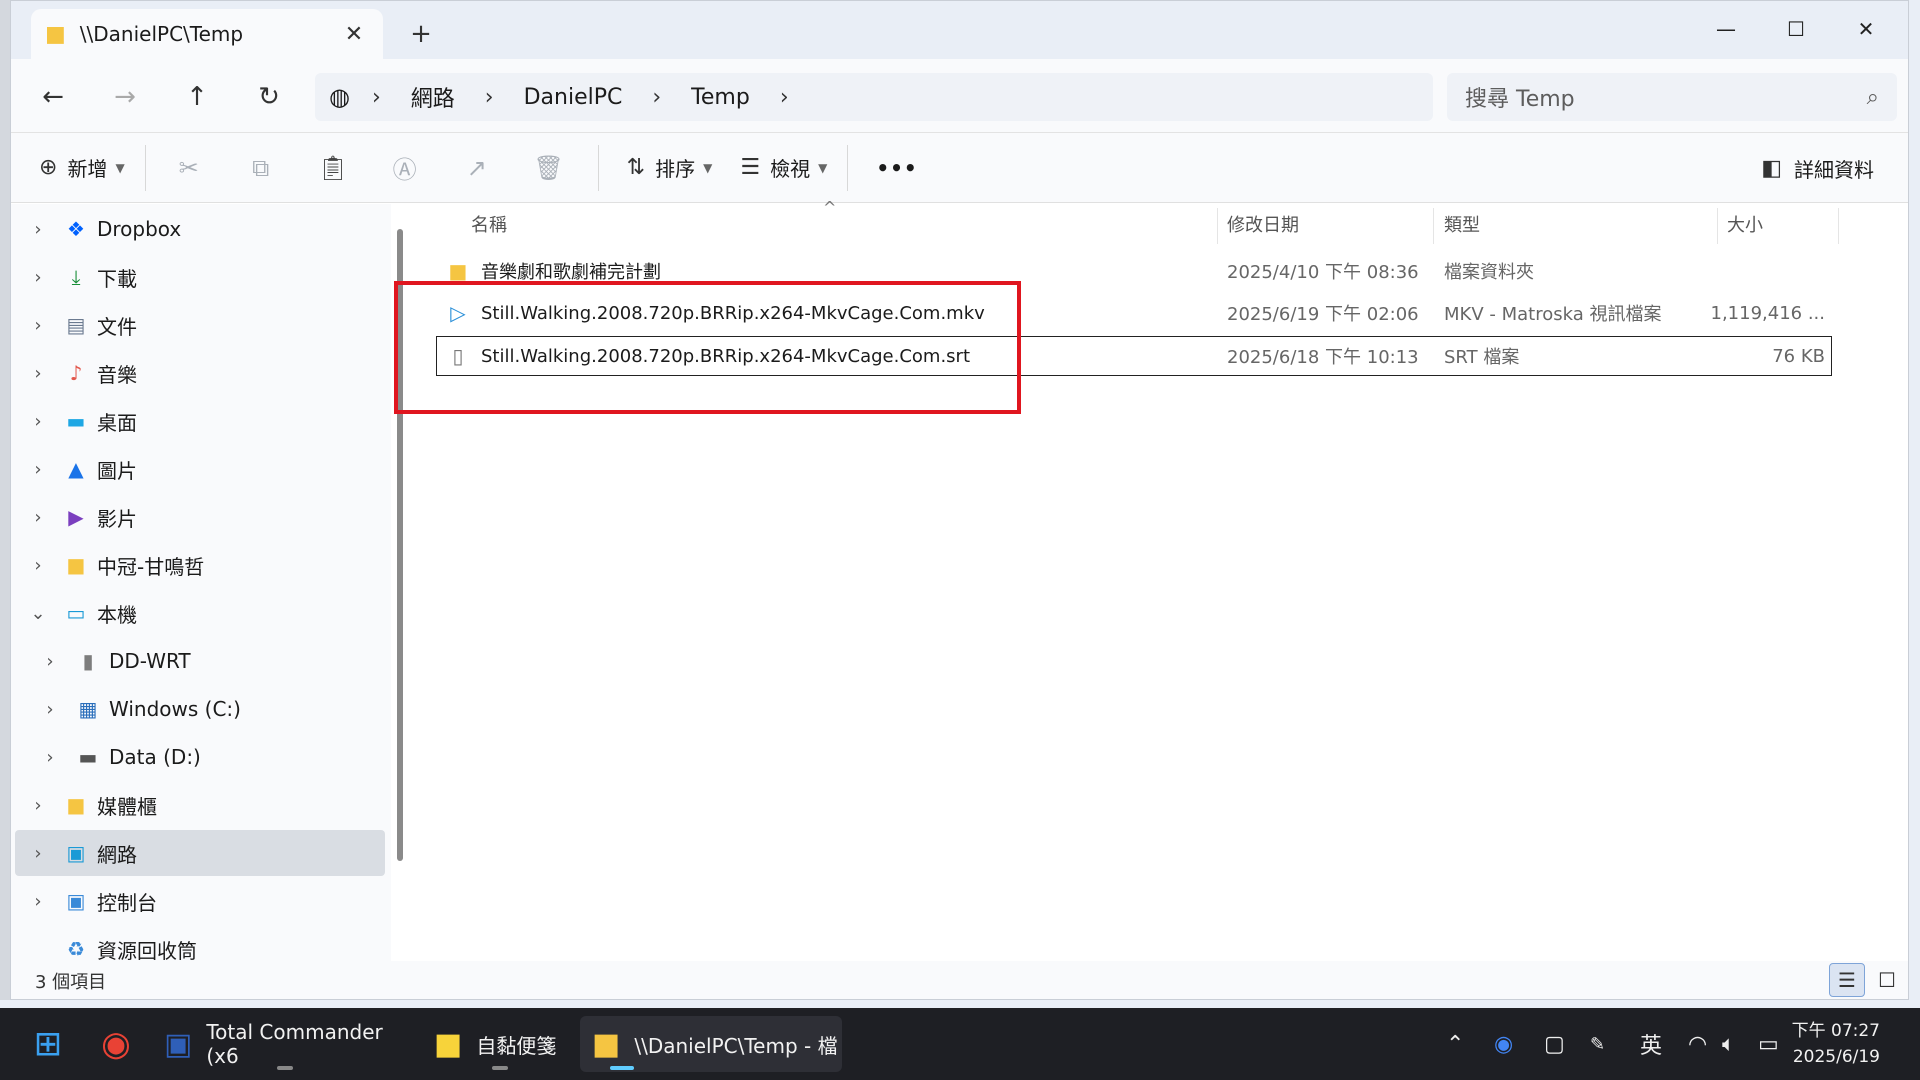  I want to click on volume-icon: 🔈︎, so click(1728, 1044).